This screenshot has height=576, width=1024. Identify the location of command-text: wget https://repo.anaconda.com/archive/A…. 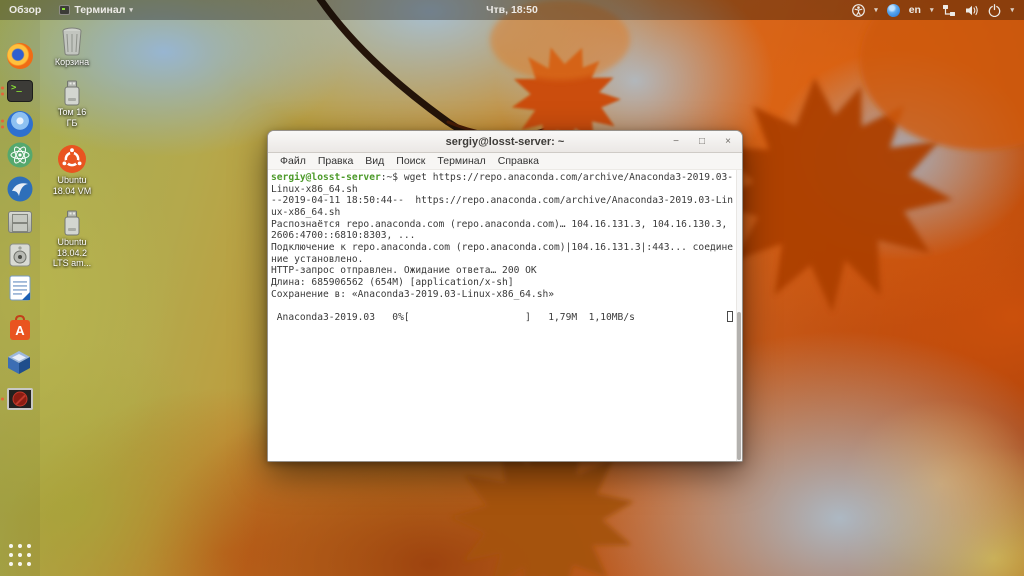
(566, 177).